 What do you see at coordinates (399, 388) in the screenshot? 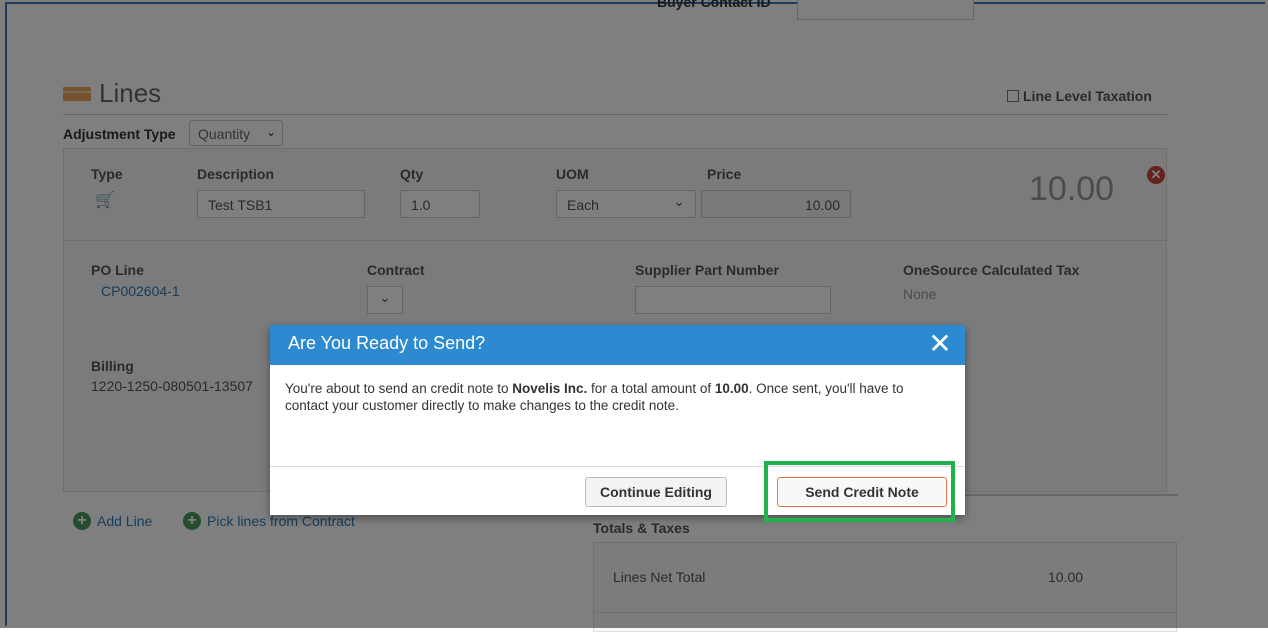
I see `message-text: You're about to send an credit note to` at bounding box center [399, 388].